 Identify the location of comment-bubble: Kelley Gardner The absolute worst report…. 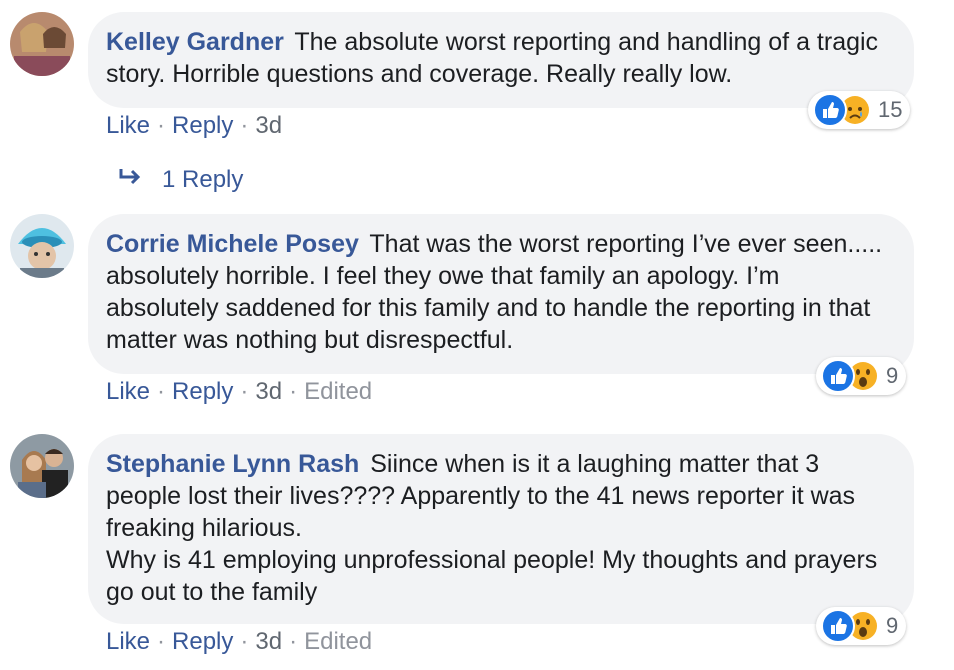
(501, 60).